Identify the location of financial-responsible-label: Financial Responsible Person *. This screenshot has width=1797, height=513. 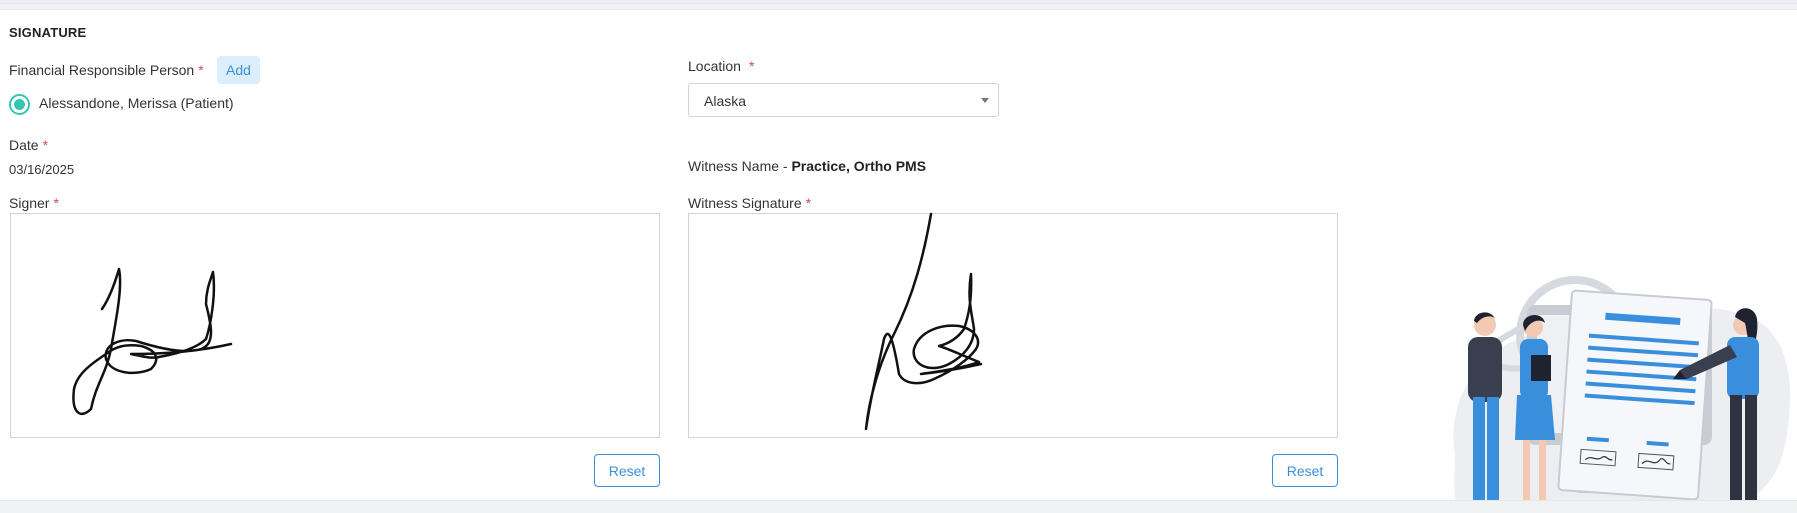
(106, 70).